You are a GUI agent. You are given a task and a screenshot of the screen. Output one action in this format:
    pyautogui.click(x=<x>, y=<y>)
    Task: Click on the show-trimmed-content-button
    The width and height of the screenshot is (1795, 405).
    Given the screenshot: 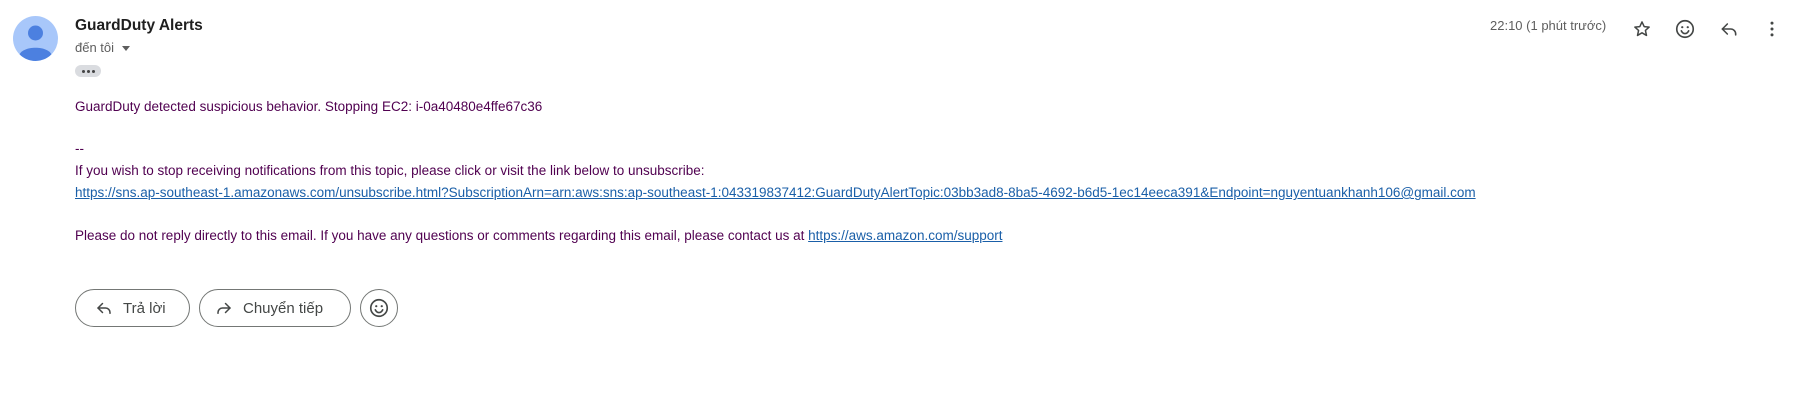 What is the action you would take?
    pyautogui.click(x=88, y=71)
    